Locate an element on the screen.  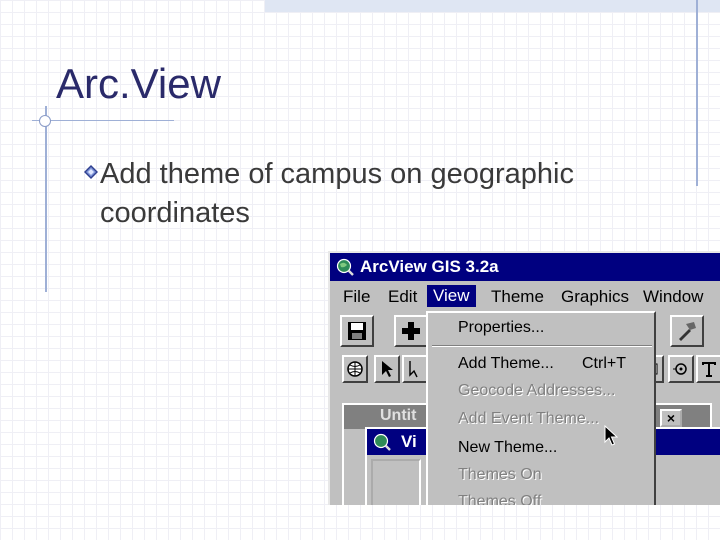
menu-item-themes-off: Themes Off is located at coordinates (499, 499).